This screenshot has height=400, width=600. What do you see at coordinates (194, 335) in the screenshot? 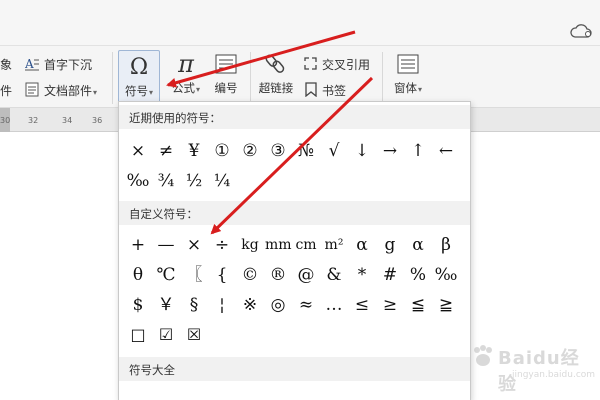
I see `symbol-cell: ☒` at bounding box center [194, 335].